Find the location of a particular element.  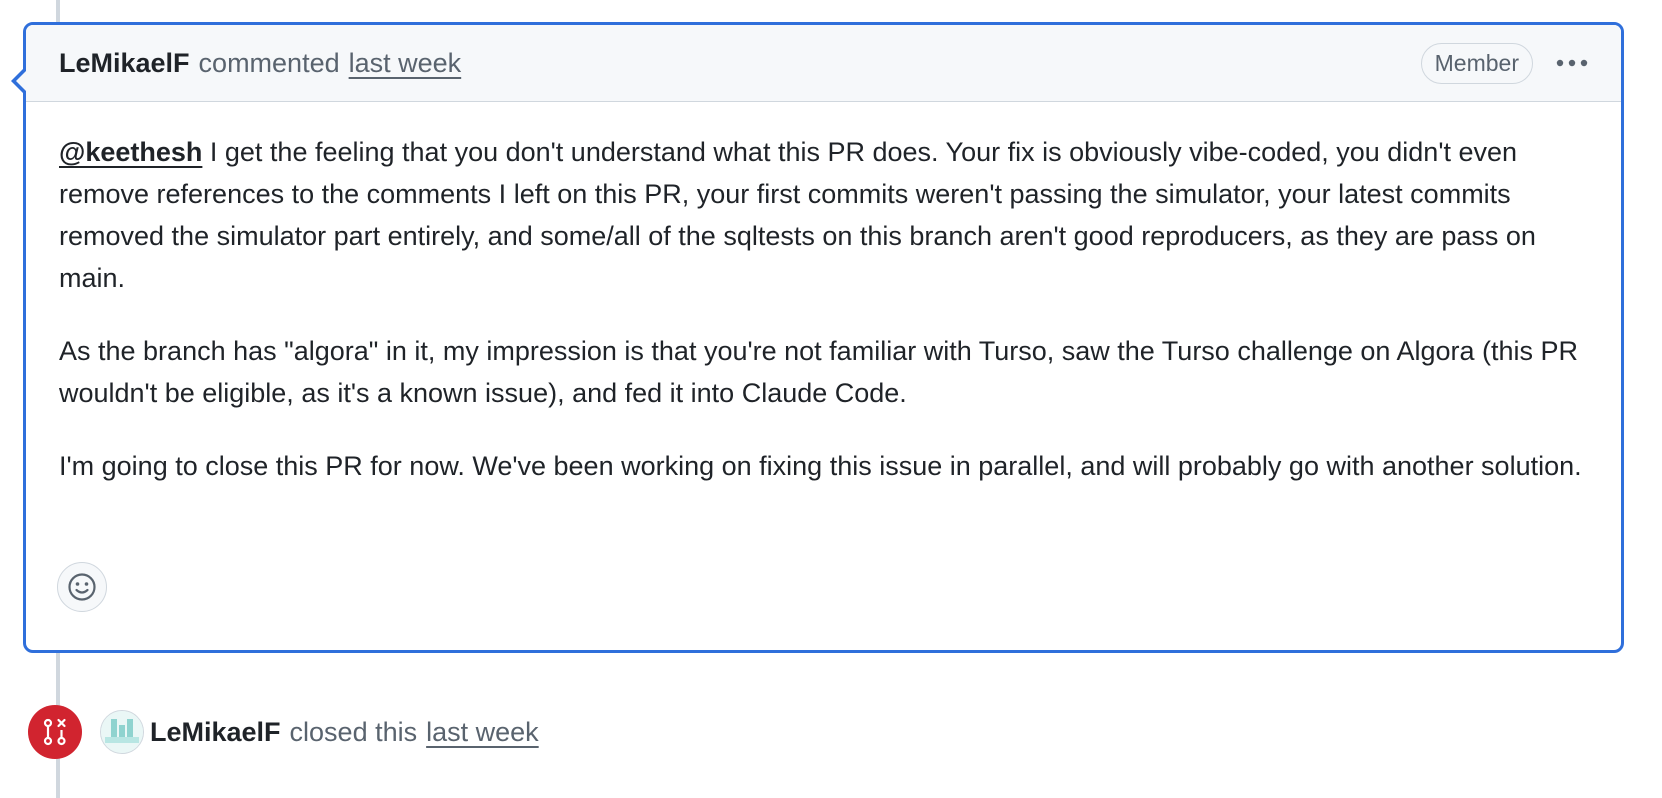

closed-event: LeMikaelF closed this last week is located at coordinates (283, 732).